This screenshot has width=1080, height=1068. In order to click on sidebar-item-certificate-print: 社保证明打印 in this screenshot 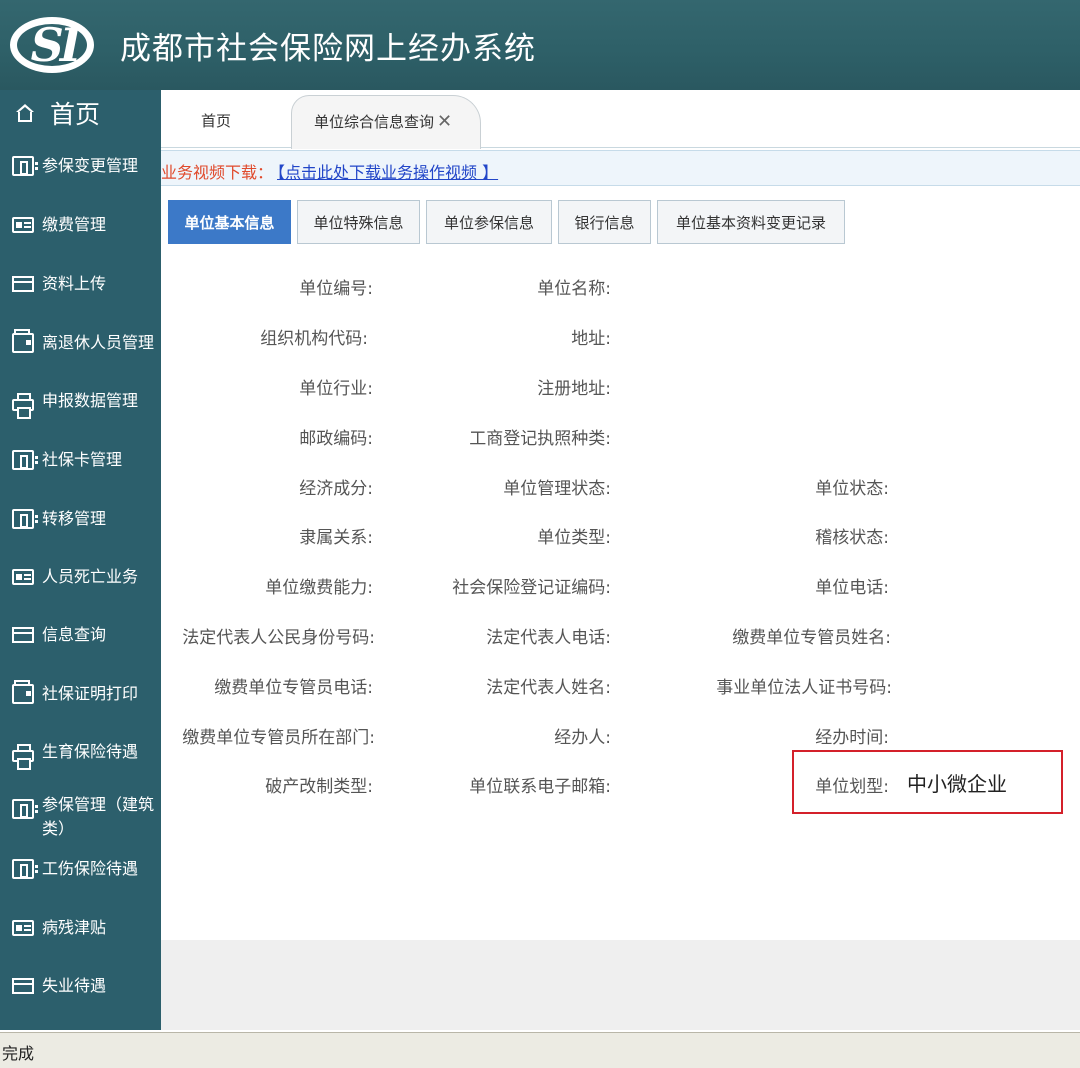, I will do `click(80, 694)`.